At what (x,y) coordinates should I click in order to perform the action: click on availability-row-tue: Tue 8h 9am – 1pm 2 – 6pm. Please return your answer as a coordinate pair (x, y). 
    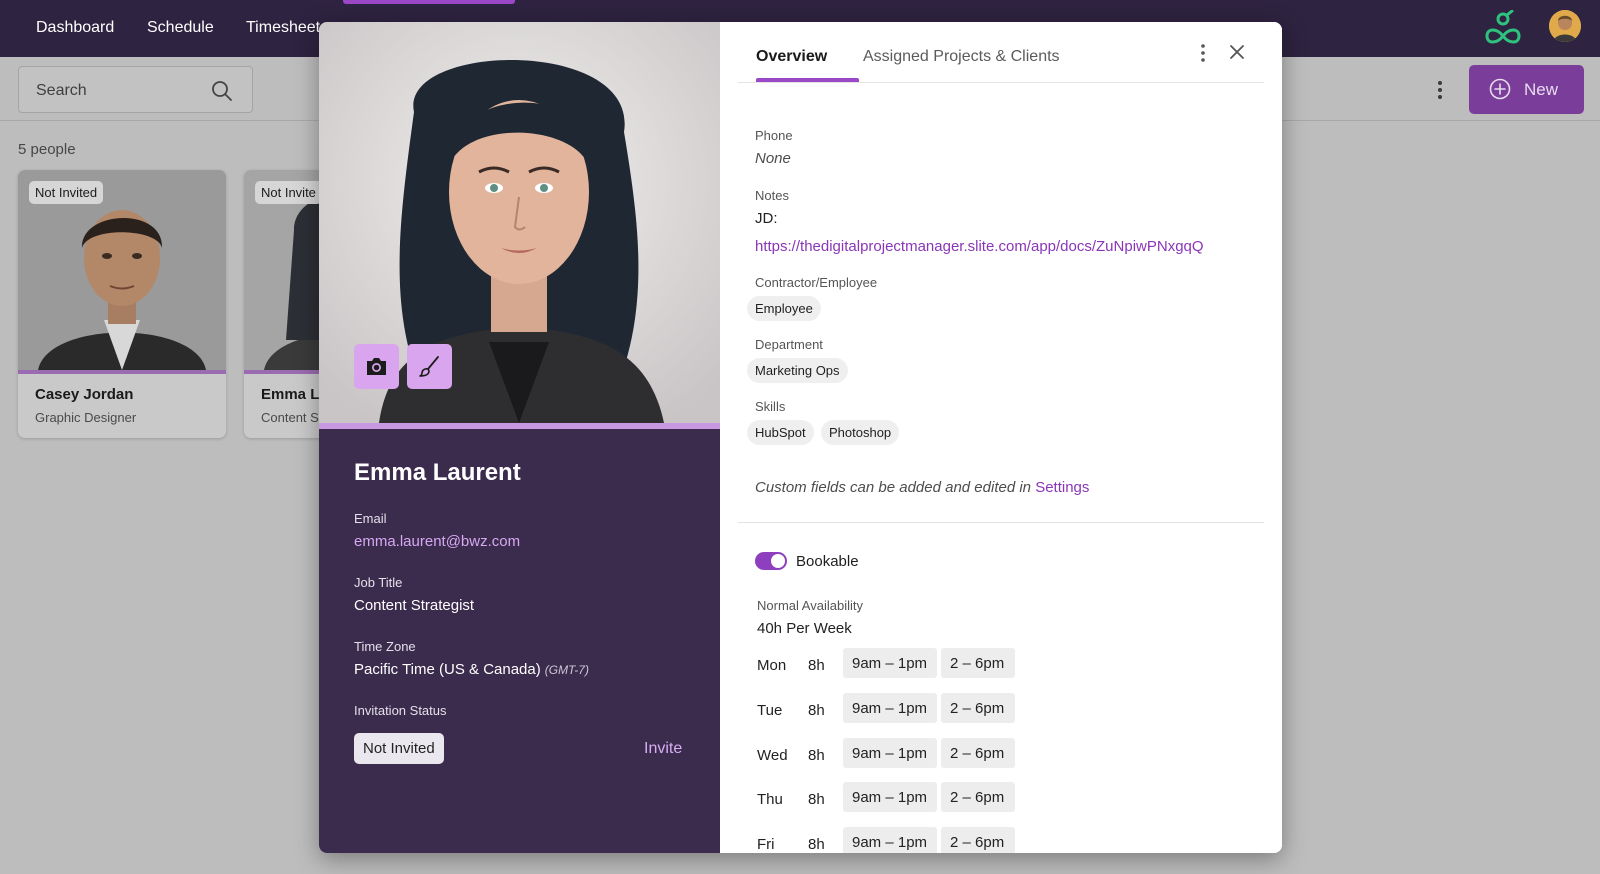
    Looking at the image, I should click on (907, 709).